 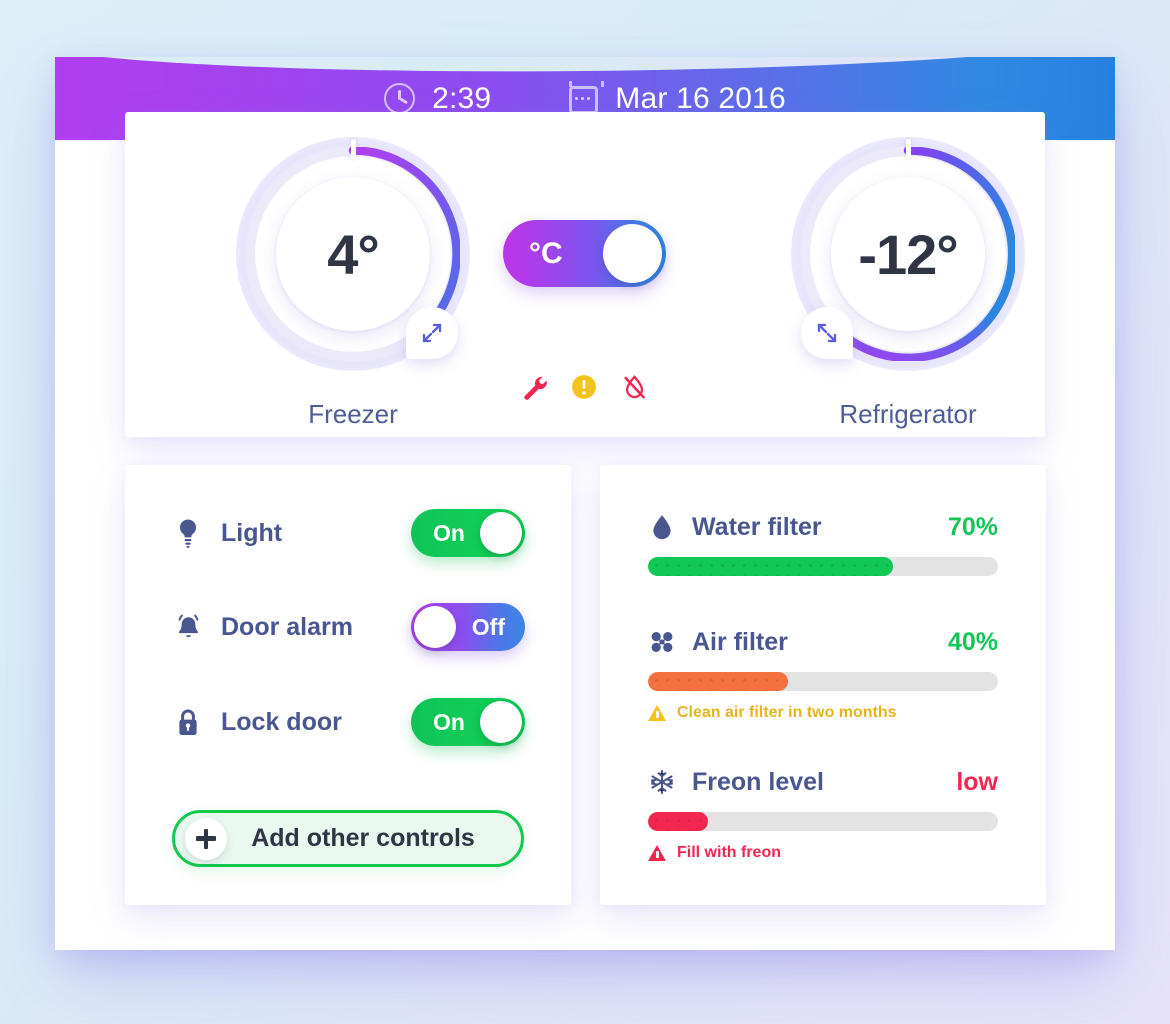 I want to click on control-row-door-alarm: Door alarm Off, so click(x=349, y=627).